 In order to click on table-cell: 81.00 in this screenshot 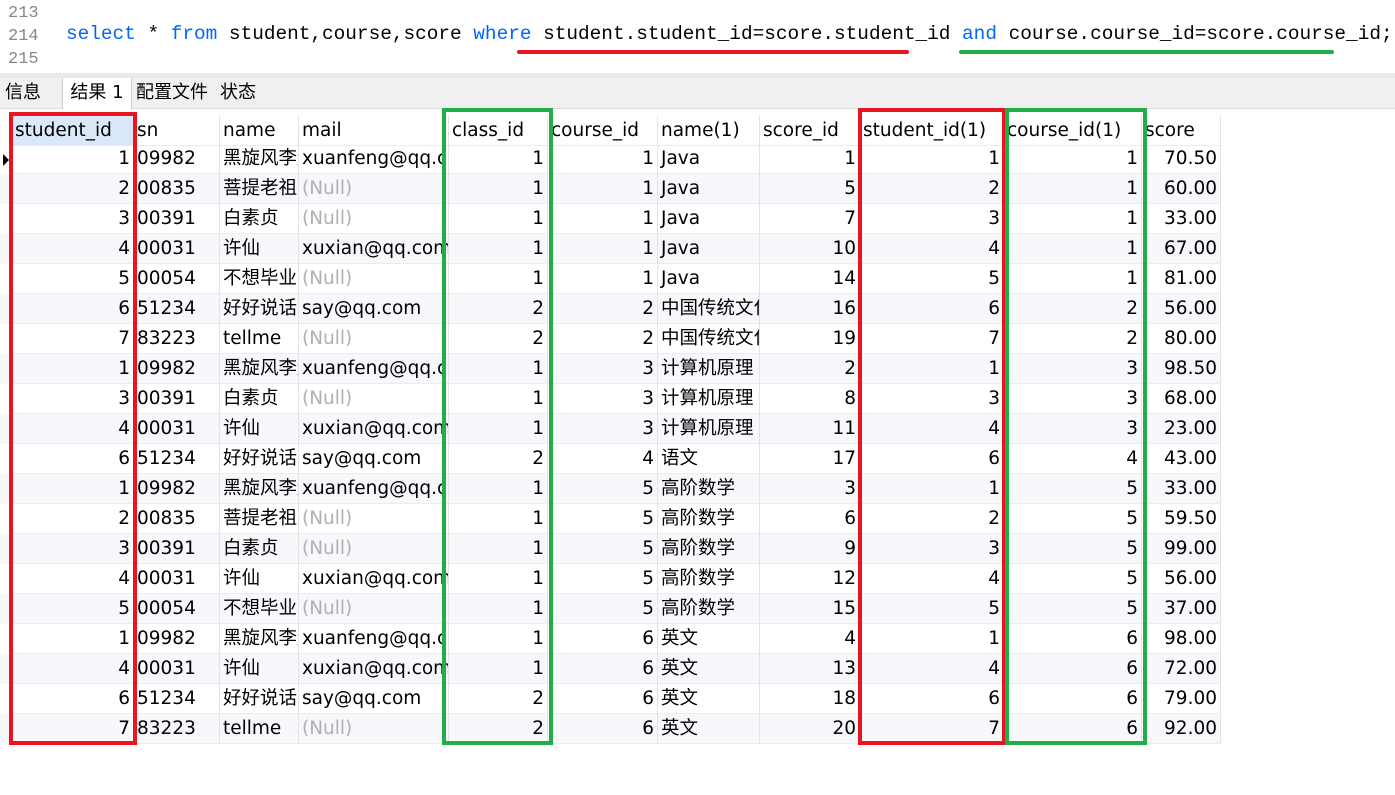, I will do `click(1181, 279)`.